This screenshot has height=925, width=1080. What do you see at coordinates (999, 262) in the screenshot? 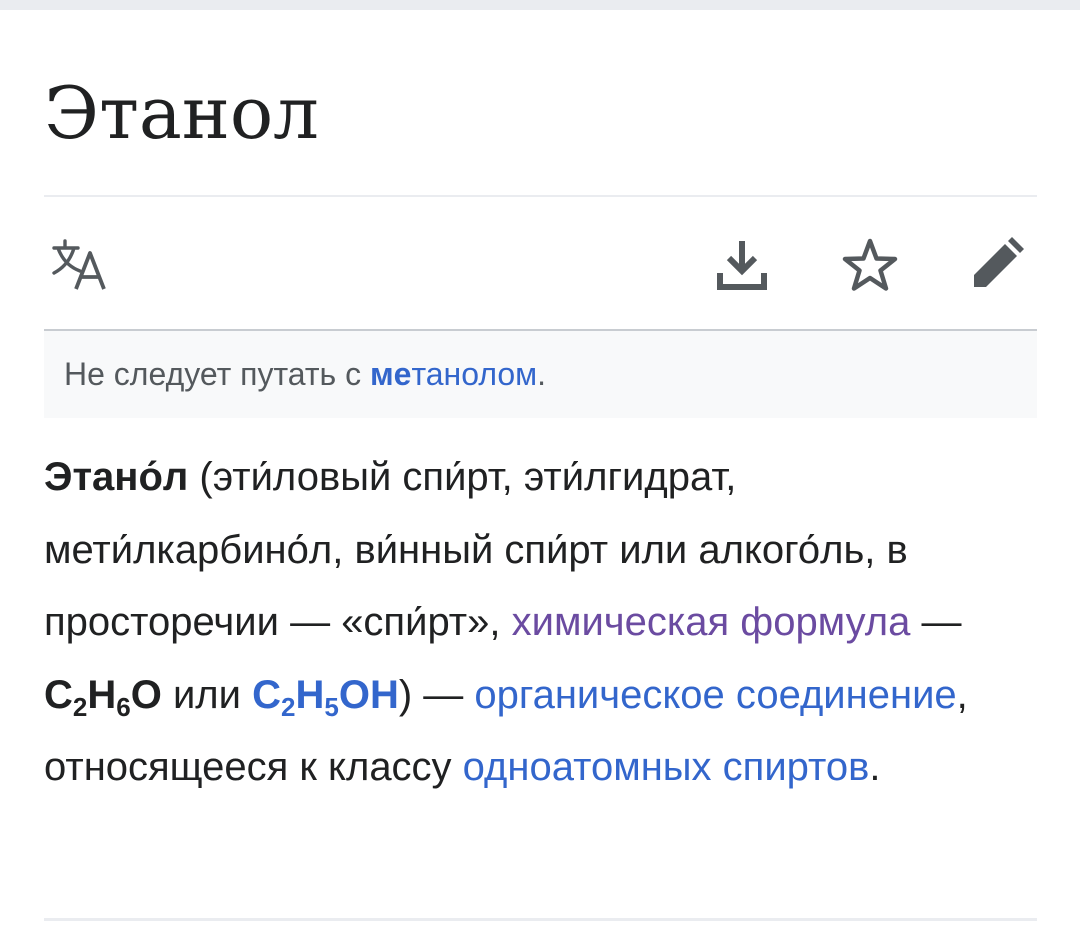
I see `pencil-icon` at bounding box center [999, 262].